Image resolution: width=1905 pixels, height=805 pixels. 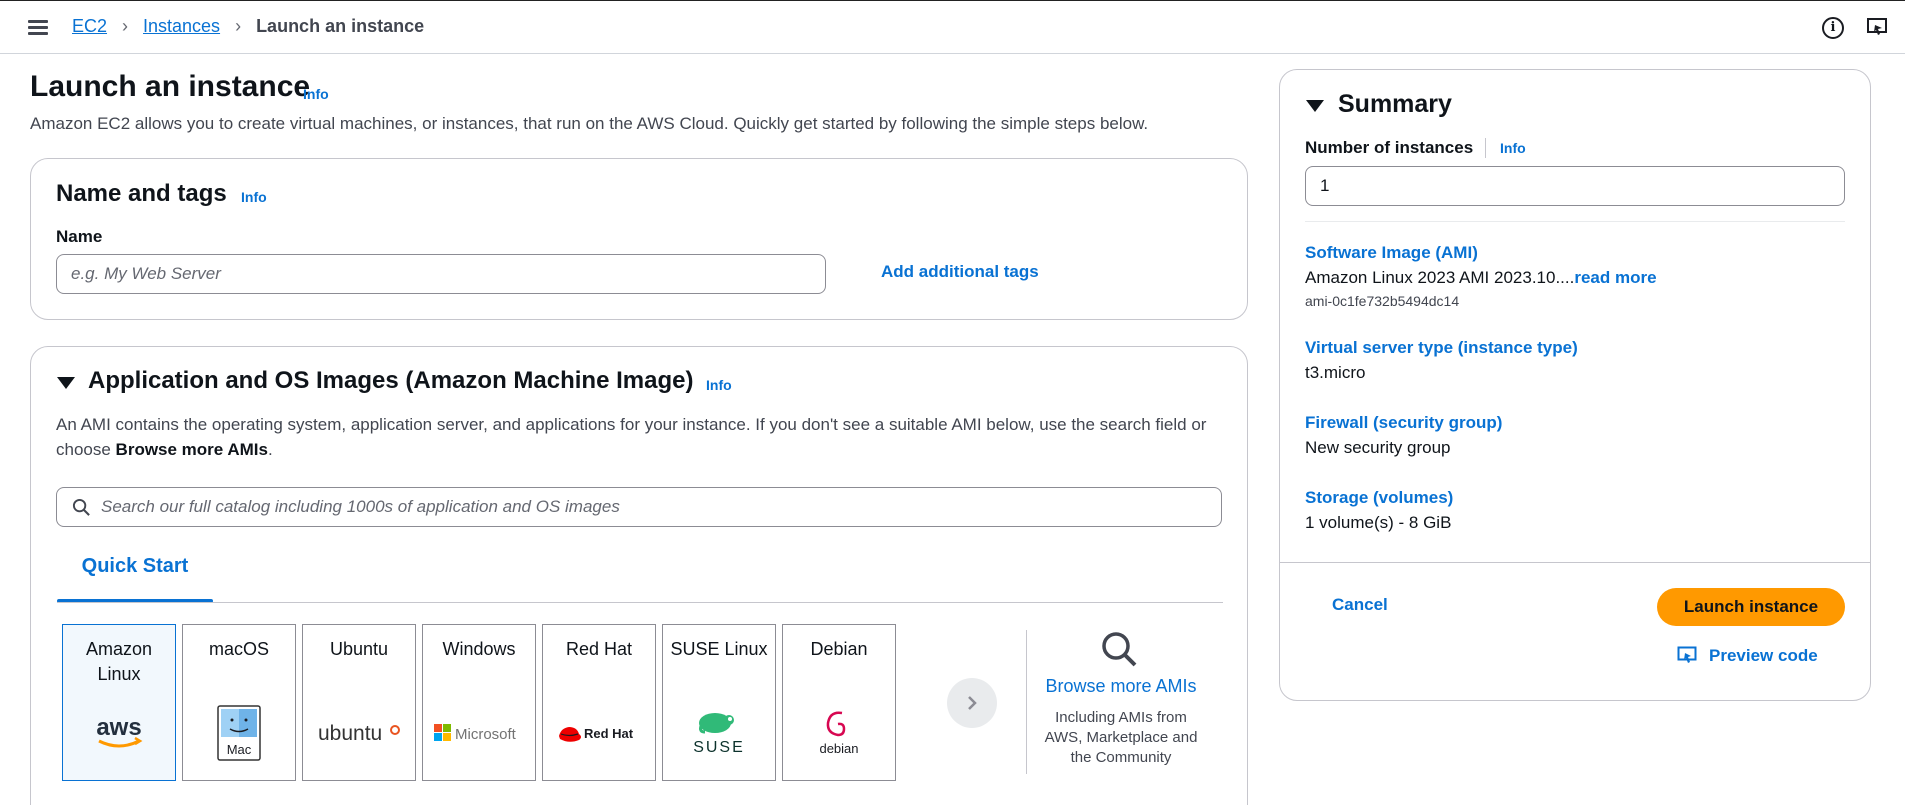 What do you see at coordinates (719, 649) in the screenshot?
I see `os-tile-label: SUSE Linux` at bounding box center [719, 649].